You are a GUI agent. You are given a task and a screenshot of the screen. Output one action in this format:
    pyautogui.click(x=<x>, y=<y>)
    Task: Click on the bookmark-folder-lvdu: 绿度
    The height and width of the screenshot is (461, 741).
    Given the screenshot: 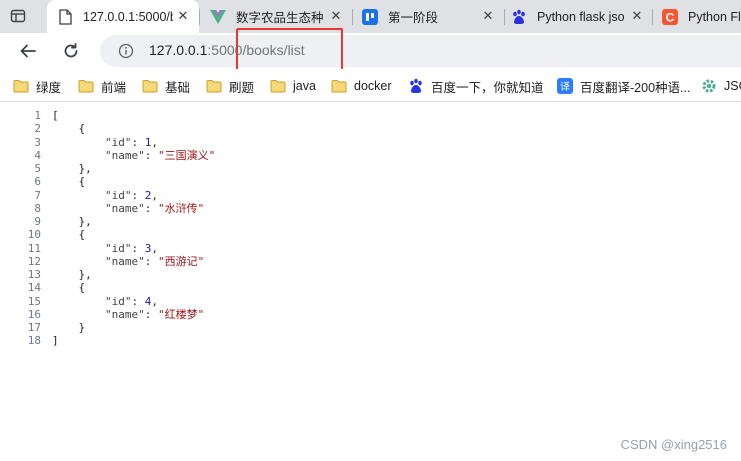 What is the action you would take?
    pyautogui.click(x=37, y=86)
    